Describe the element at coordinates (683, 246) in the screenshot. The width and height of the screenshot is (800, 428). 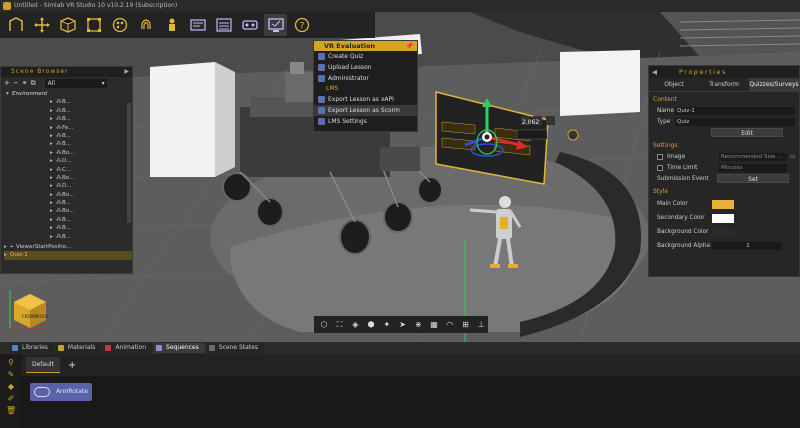
I see `background-alpha-label: Background Alpha` at that location.